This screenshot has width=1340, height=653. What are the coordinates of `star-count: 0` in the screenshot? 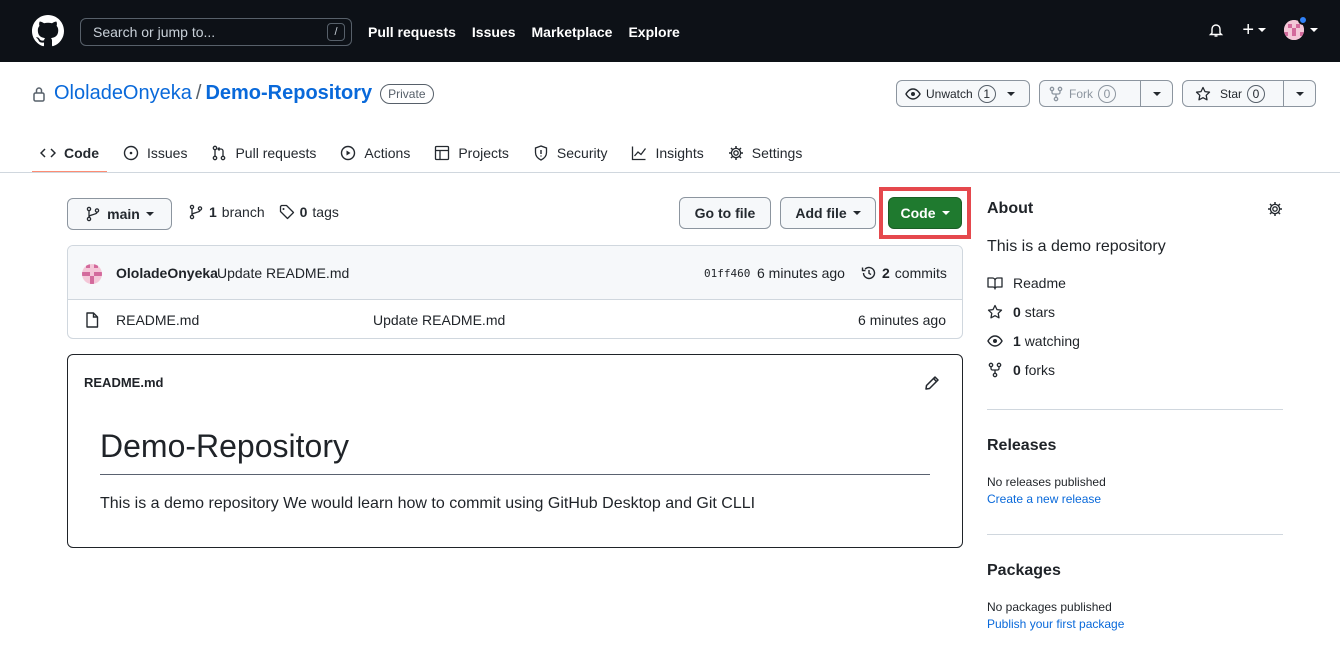 It's located at (1256, 93).